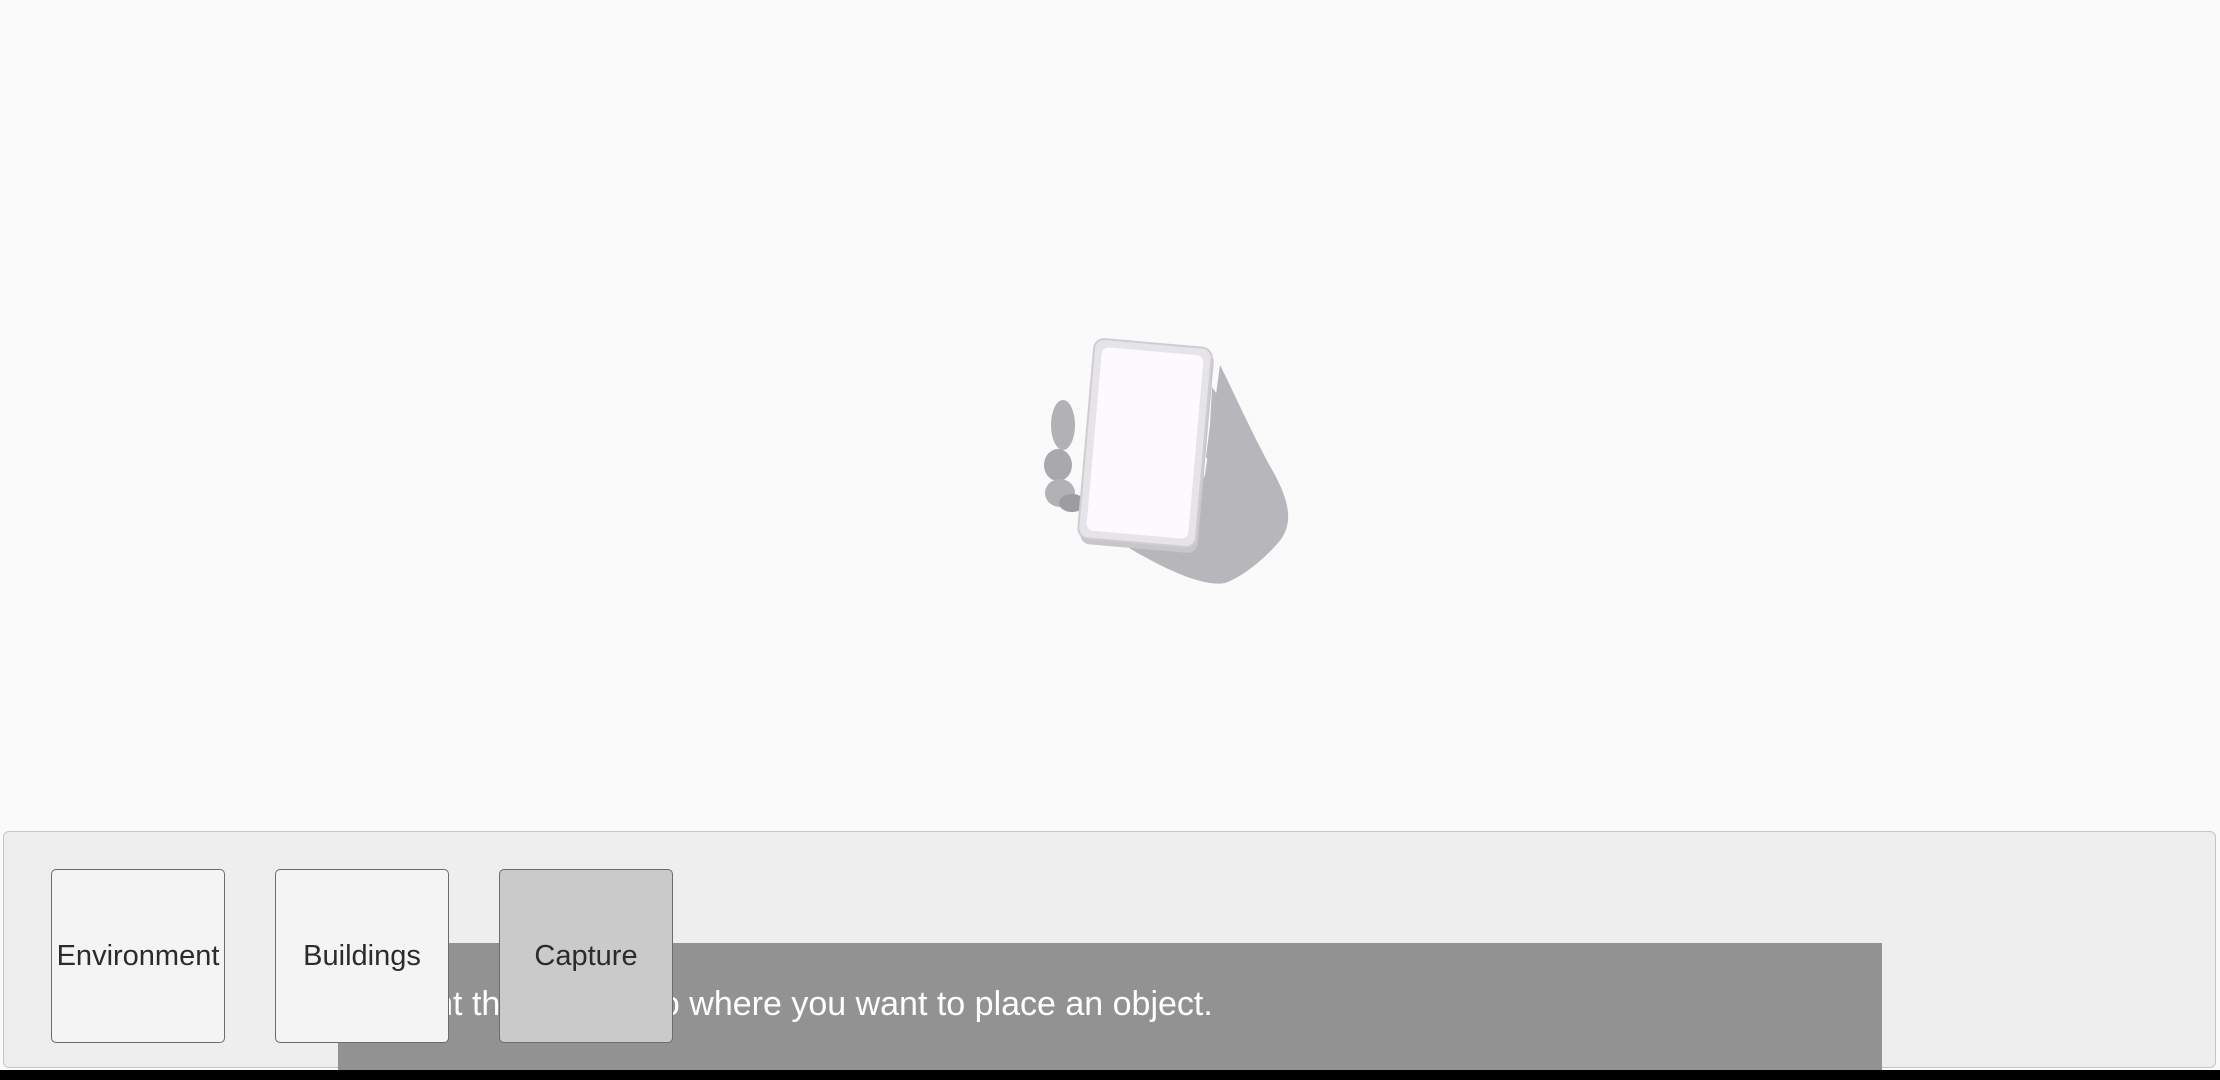  I want to click on environment-tab-button: Environment, so click(138, 956).